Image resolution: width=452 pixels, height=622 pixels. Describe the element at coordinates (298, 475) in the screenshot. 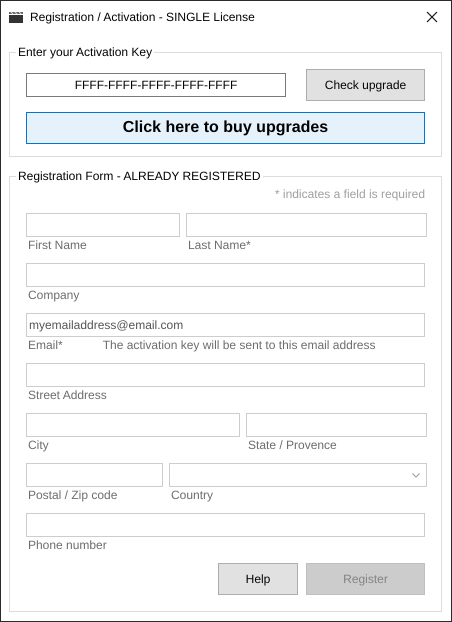

I see `dropdown-field` at that location.